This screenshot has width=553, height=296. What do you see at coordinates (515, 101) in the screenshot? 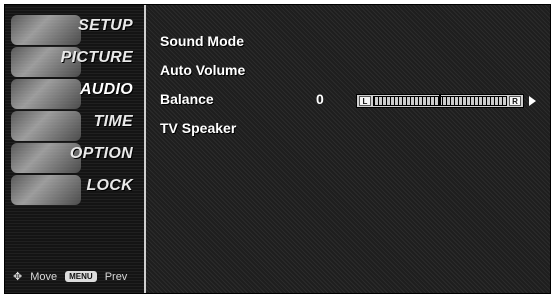
I see `right-cap-icon: R` at bounding box center [515, 101].